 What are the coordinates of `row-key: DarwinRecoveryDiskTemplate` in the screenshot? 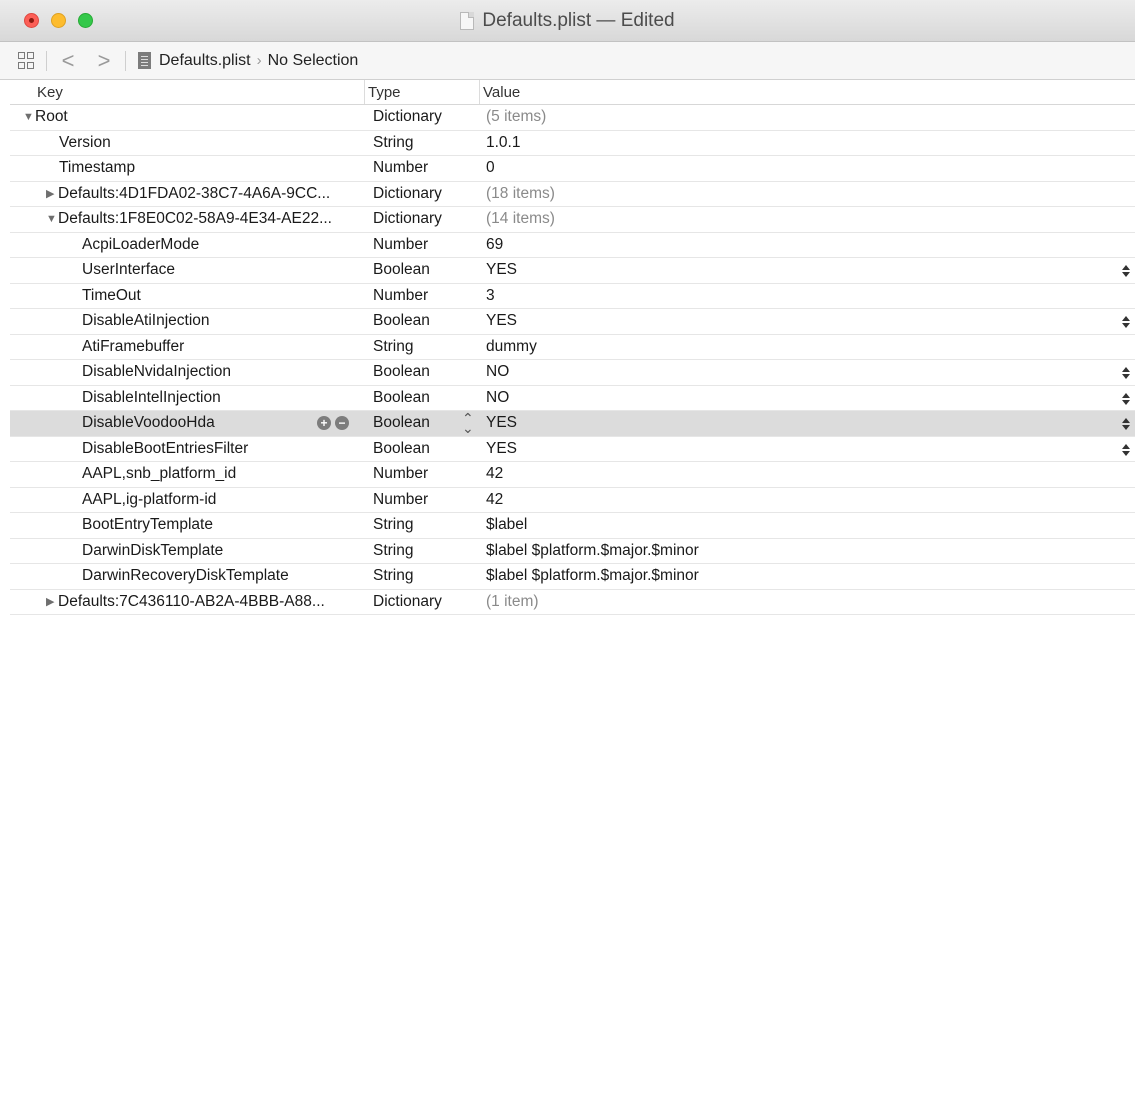 It's located at (185, 576).